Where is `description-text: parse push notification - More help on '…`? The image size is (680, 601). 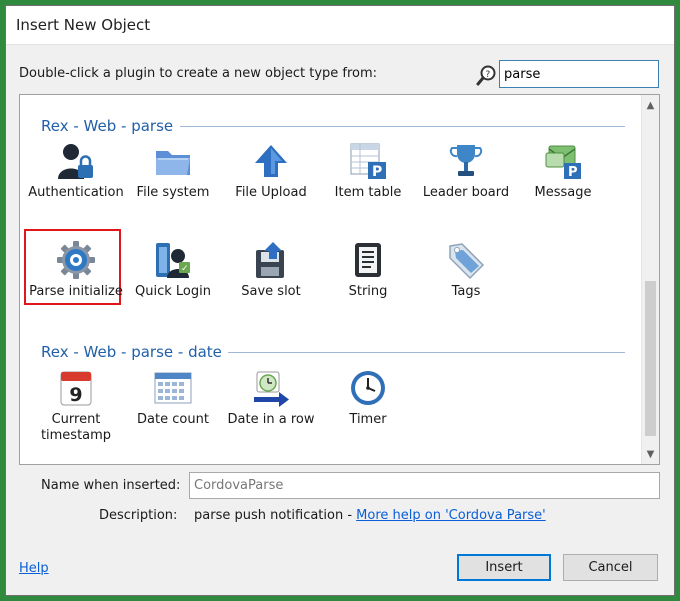
description-text: parse push notification - More help on '… is located at coordinates (370, 515).